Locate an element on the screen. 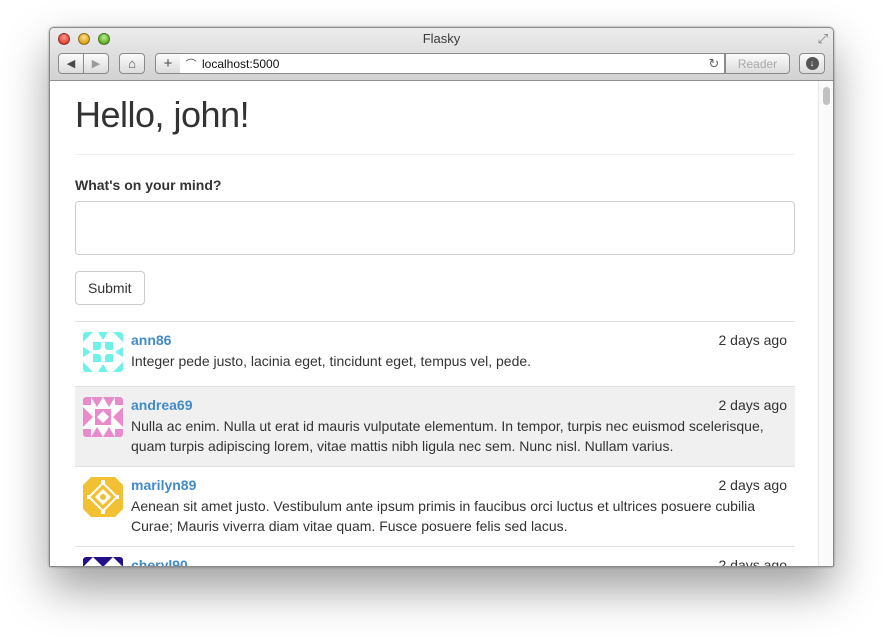 This screenshot has height=637, width=883. plus-icon: + is located at coordinates (168, 63).